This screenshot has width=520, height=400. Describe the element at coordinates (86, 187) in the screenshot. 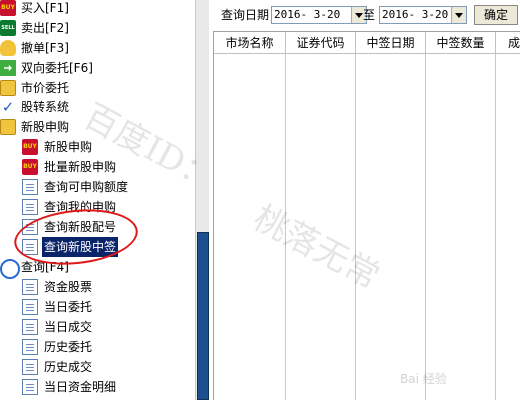

I see `tree-item-label: 查询可申购额度` at that location.